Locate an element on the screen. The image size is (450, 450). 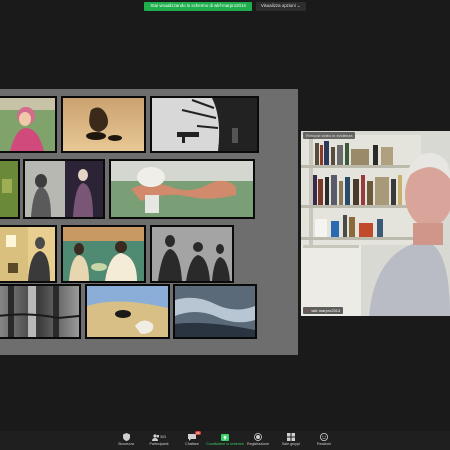
share-screen-label: Condividere lo schermo is located at coordinates (225, 444).